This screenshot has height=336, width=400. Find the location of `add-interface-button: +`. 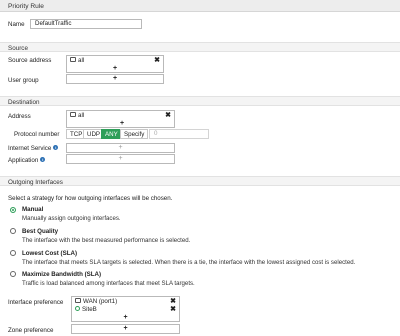

add-interface-button: + is located at coordinates (125, 318).